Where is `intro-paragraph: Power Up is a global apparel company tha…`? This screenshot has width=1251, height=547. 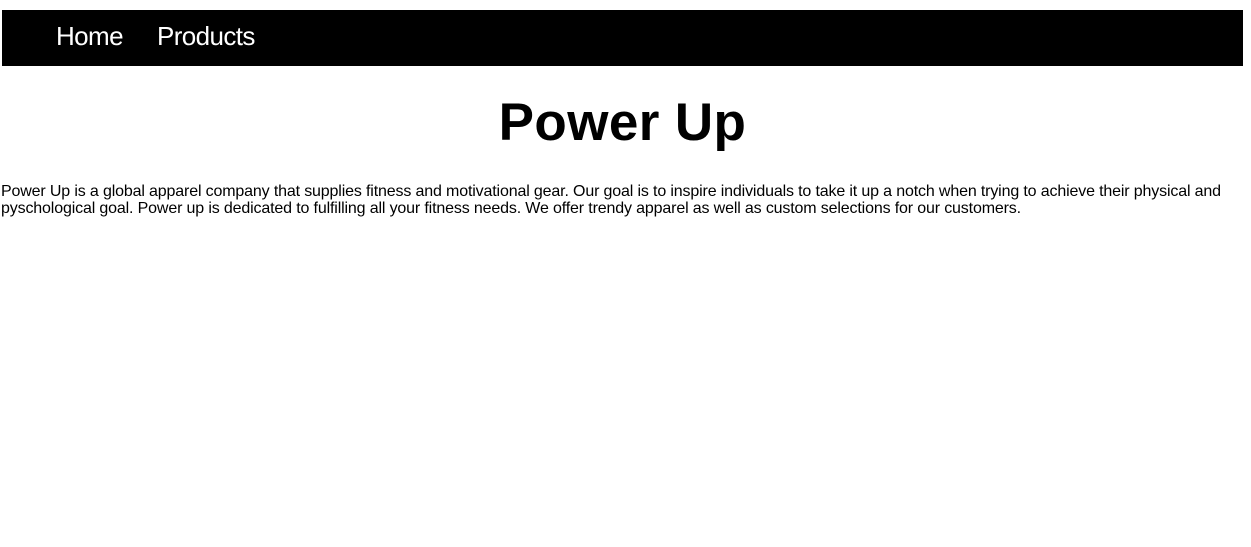 intro-paragraph: Power Up is a global apparel company tha… is located at coordinates (611, 200).